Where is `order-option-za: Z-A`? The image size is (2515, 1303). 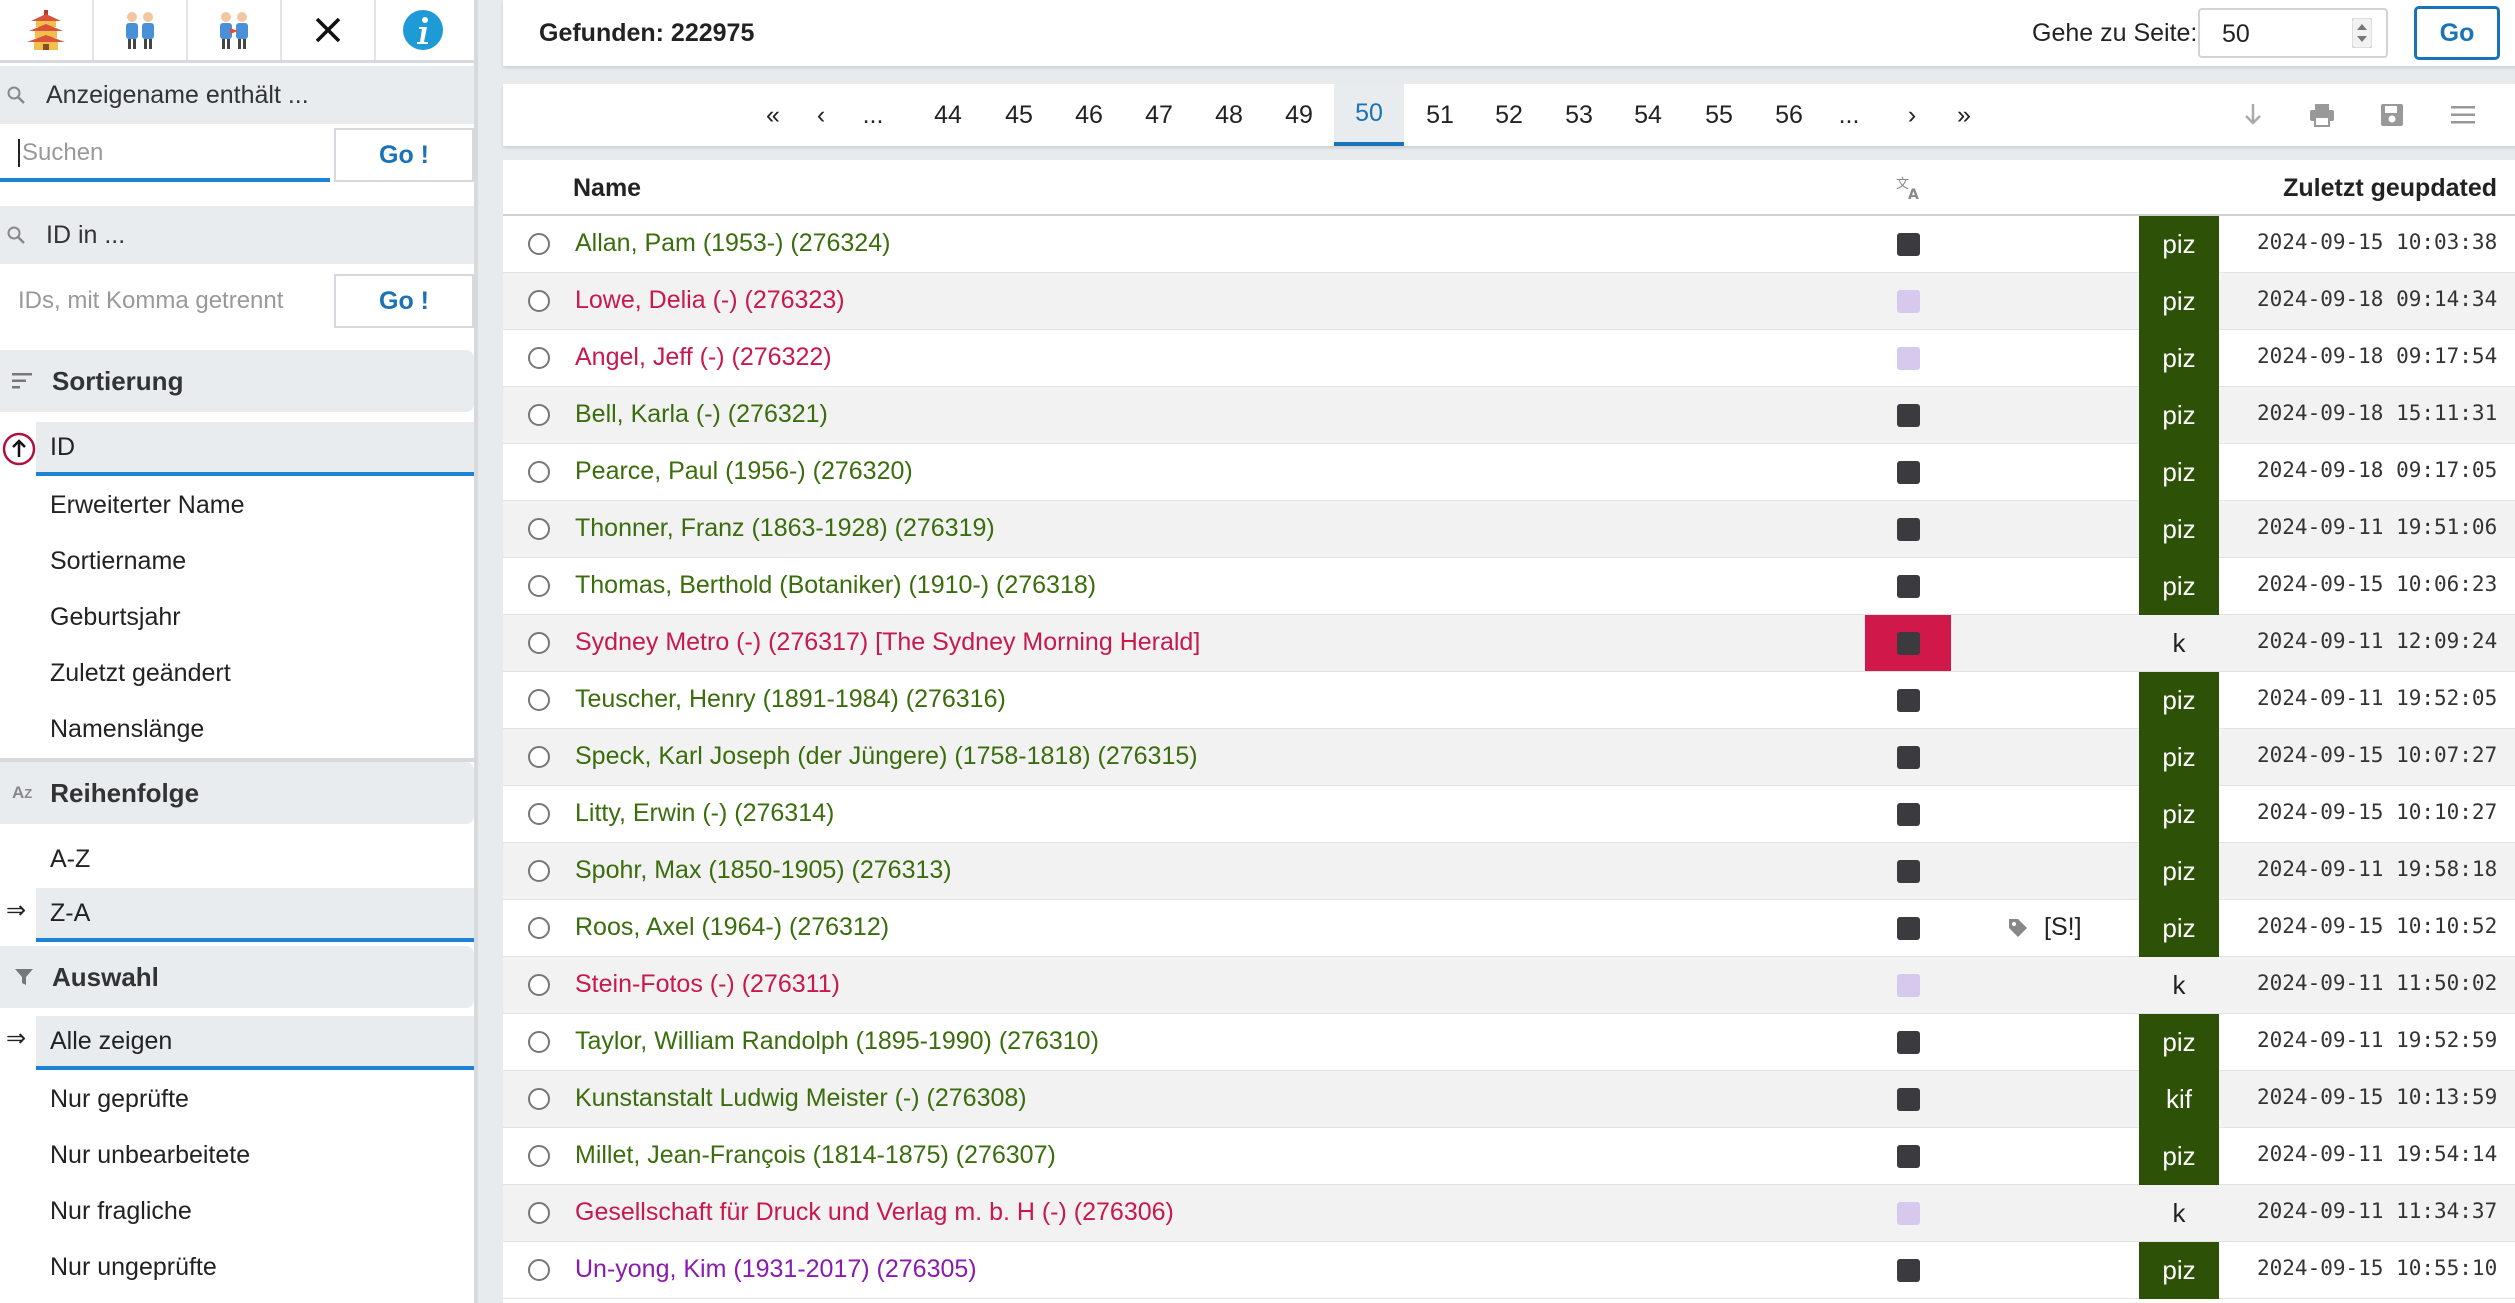
order-option-za: Z-A is located at coordinates (255, 915).